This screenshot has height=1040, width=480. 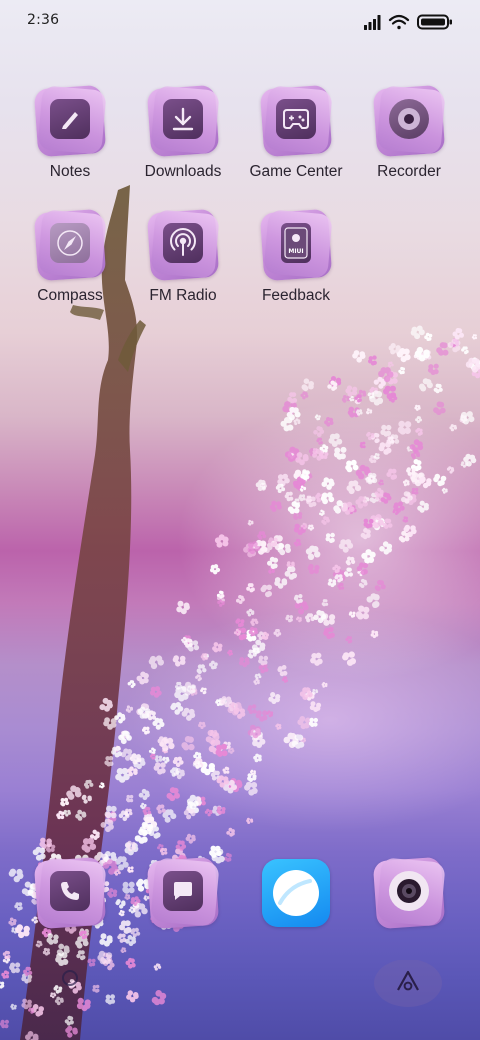 I want to click on dock-browser, so click(x=296, y=893).